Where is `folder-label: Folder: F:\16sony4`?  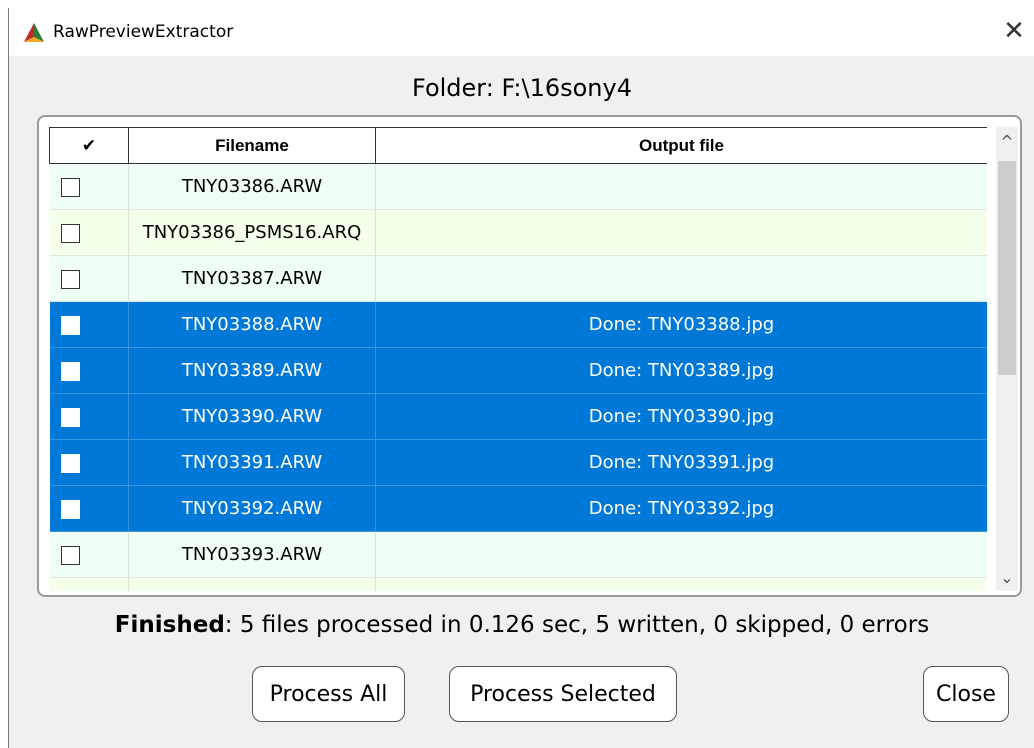 folder-label: Folder: F:\16sony4 is located at coordinates (522, 88).